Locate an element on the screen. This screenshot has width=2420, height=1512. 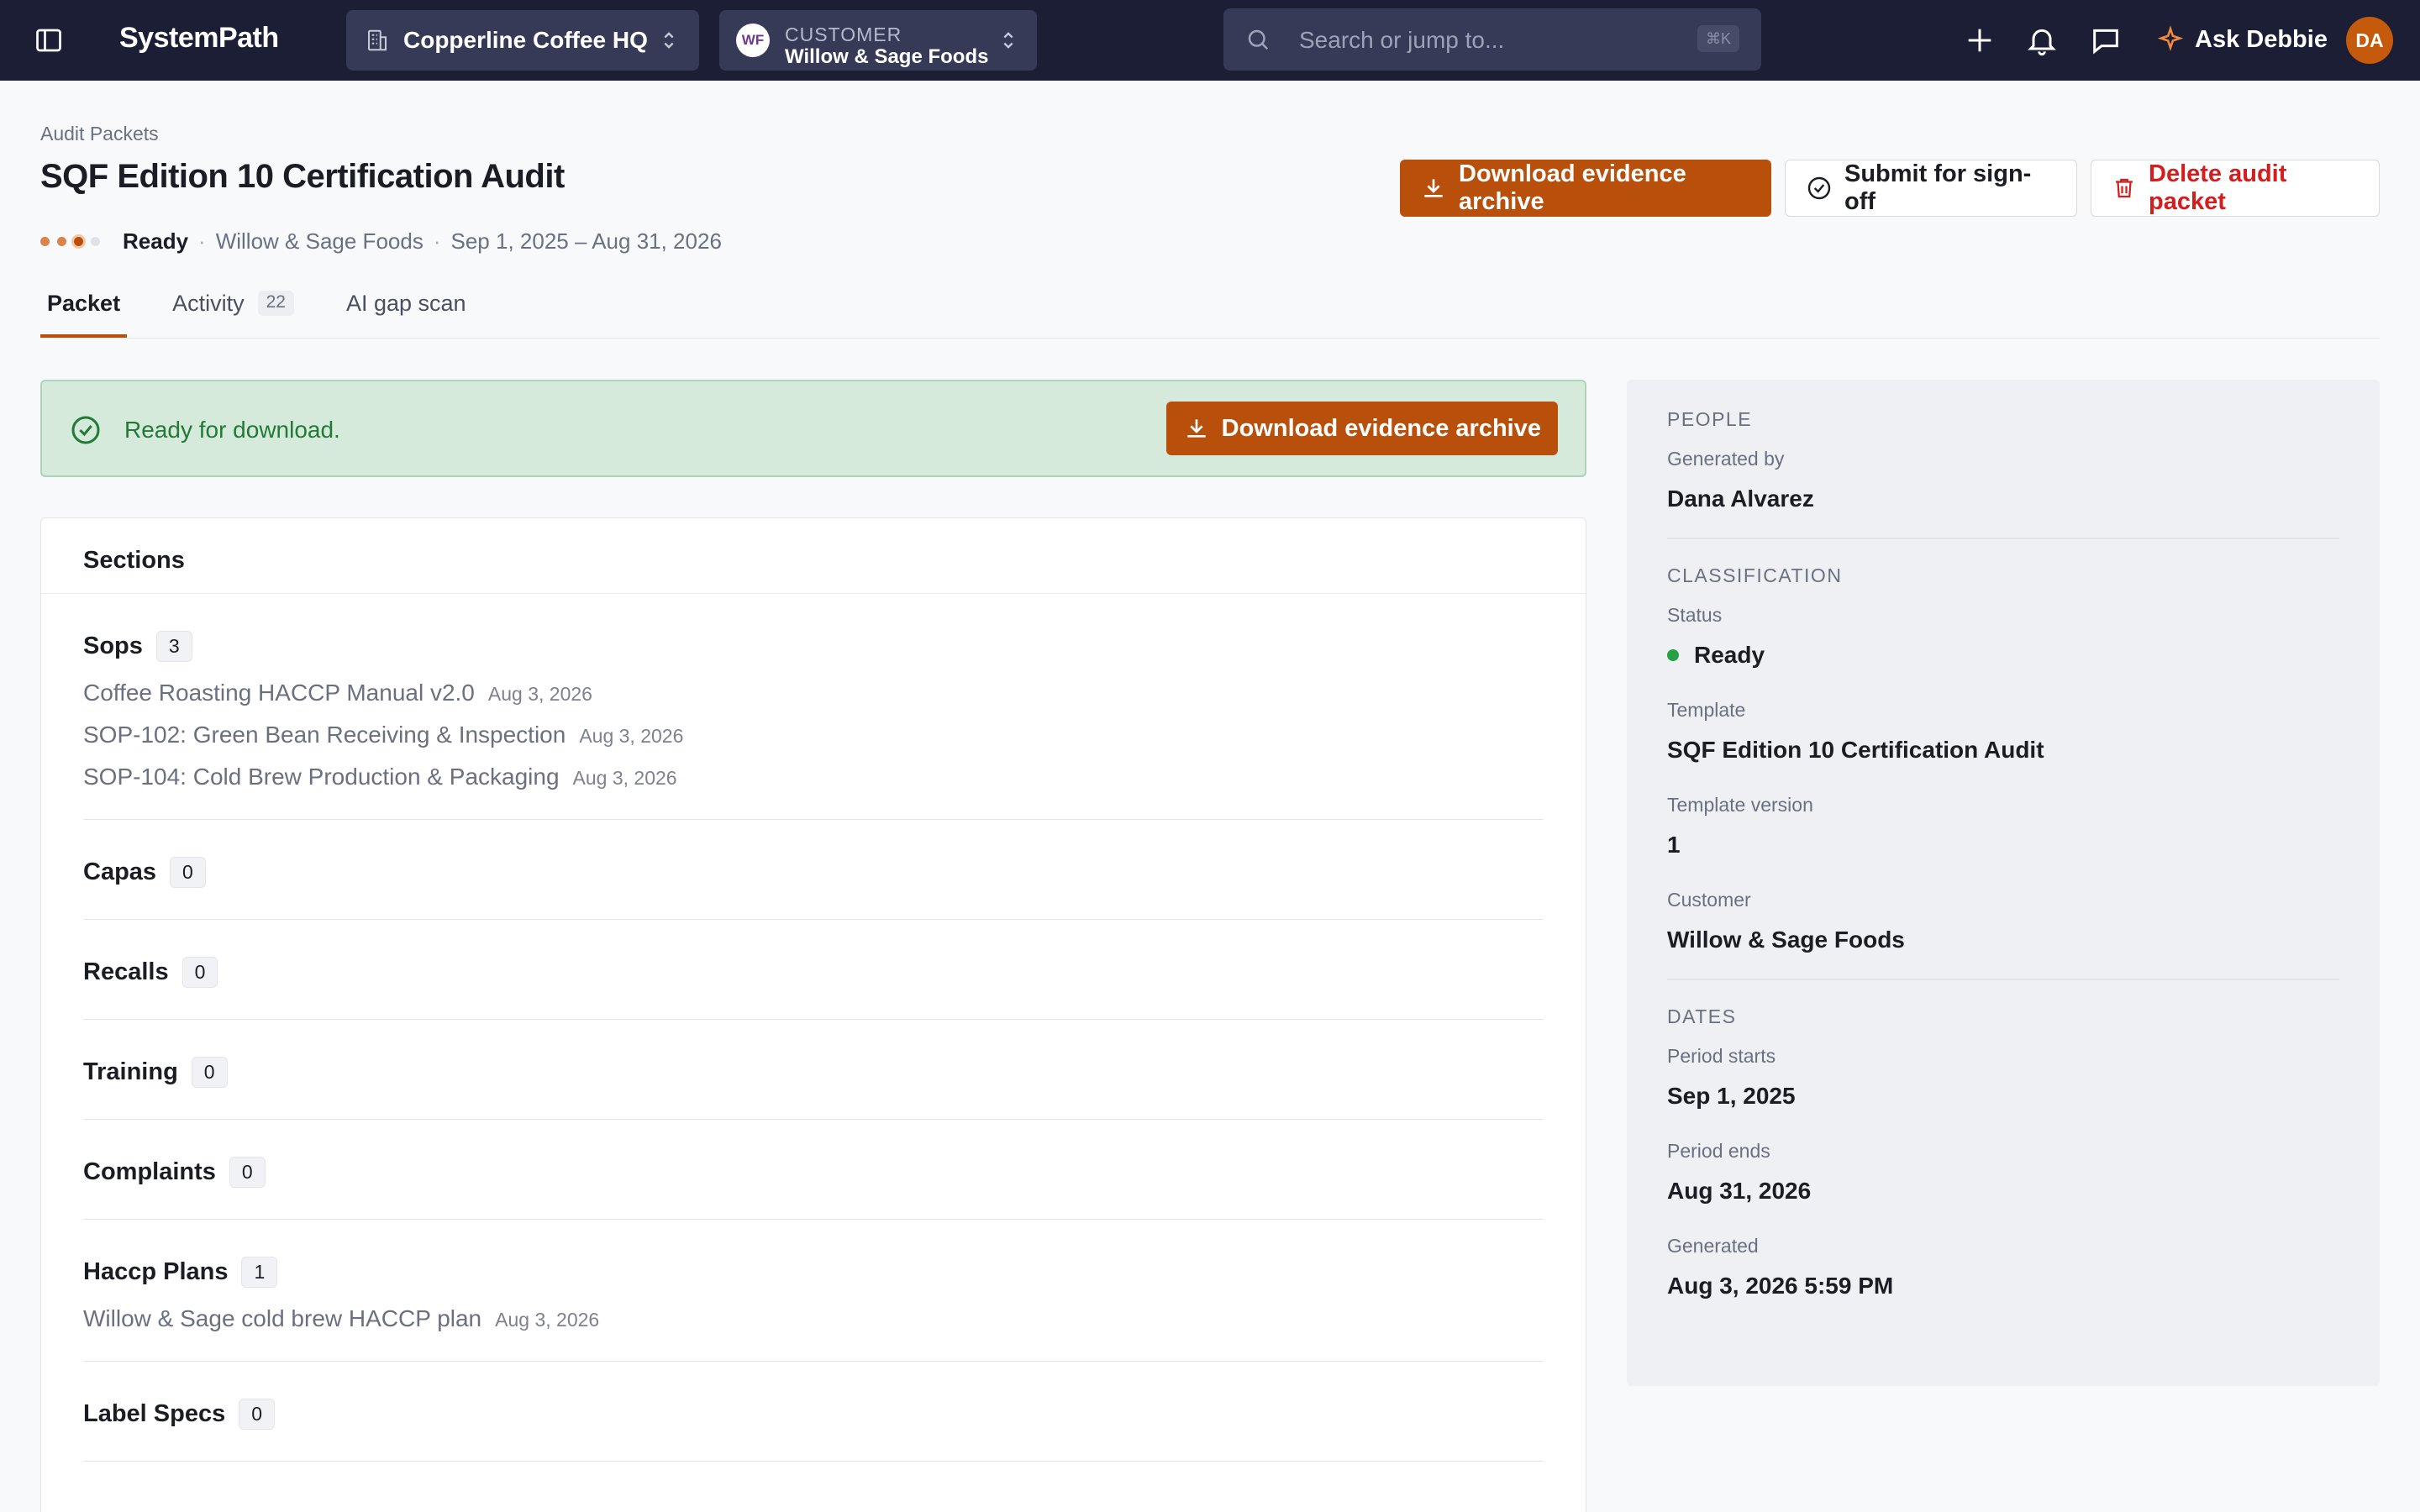
sections-heading: Sections is located at coordinates (813, 556).